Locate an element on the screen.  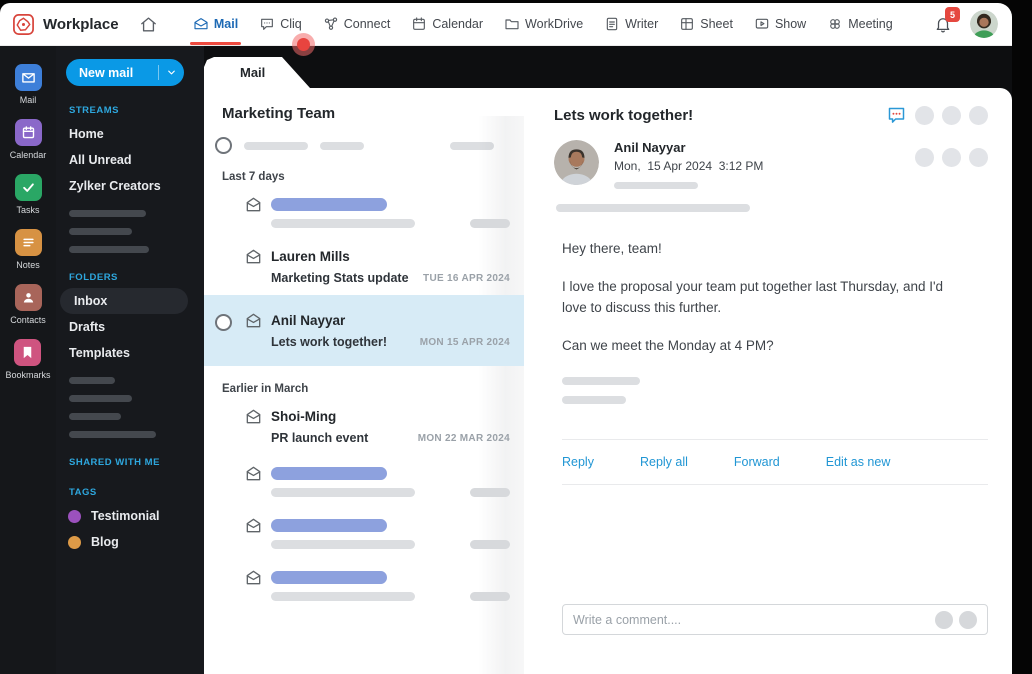
sheet-icon is located at coordinates (687, 24).